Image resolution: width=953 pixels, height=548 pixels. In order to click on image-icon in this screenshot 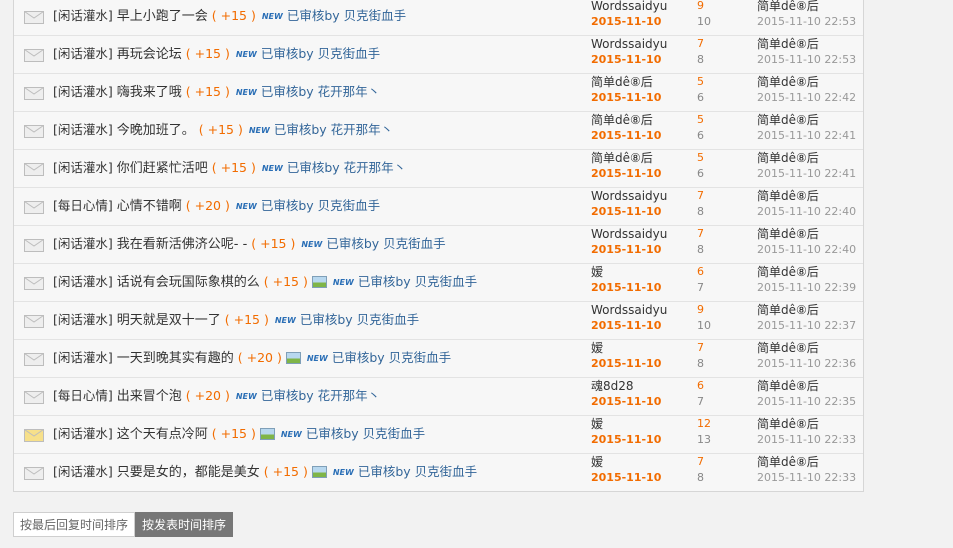, I will do `click(293, 358)`.